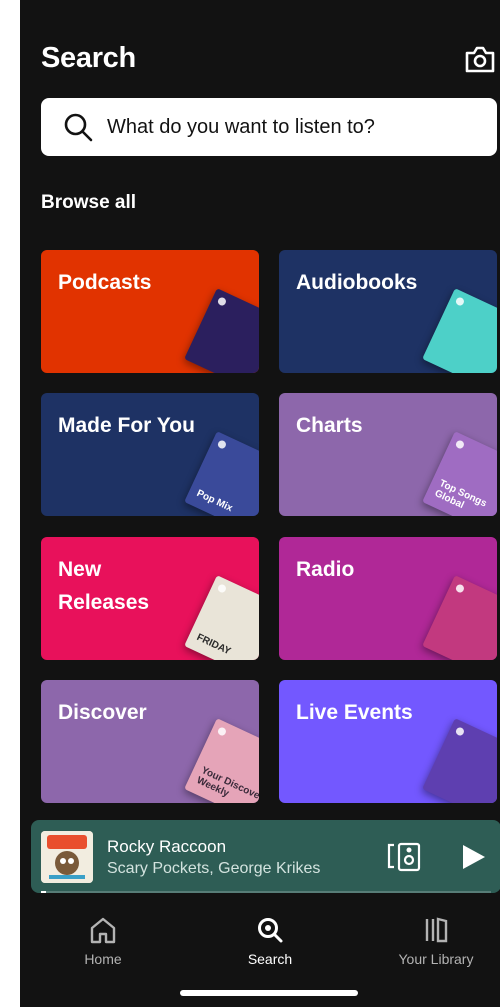  I want to click on track-artist: Scary Pockets, George Krikes, so click(214, 868).